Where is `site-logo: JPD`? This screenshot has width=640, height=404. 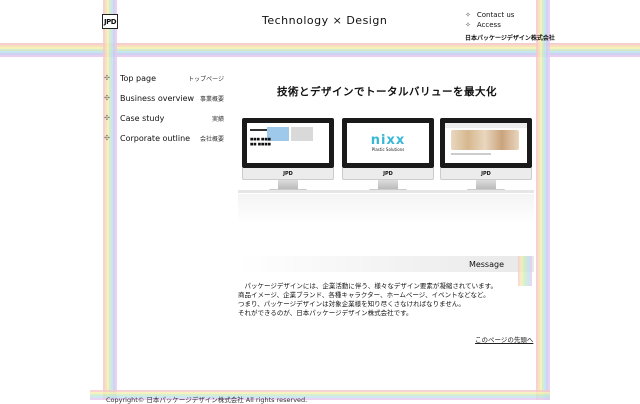
site-logo: JPD is located at coordinates (110, 21).